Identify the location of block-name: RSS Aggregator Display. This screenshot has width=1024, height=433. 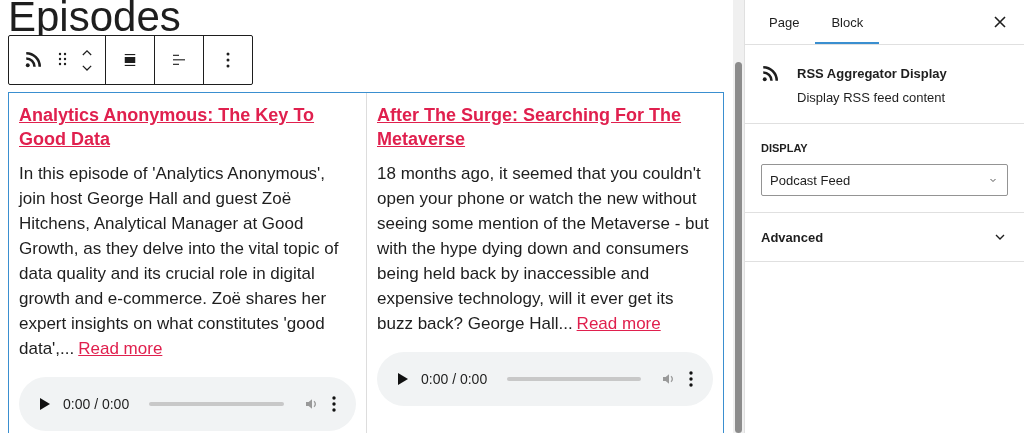
(872, 74).